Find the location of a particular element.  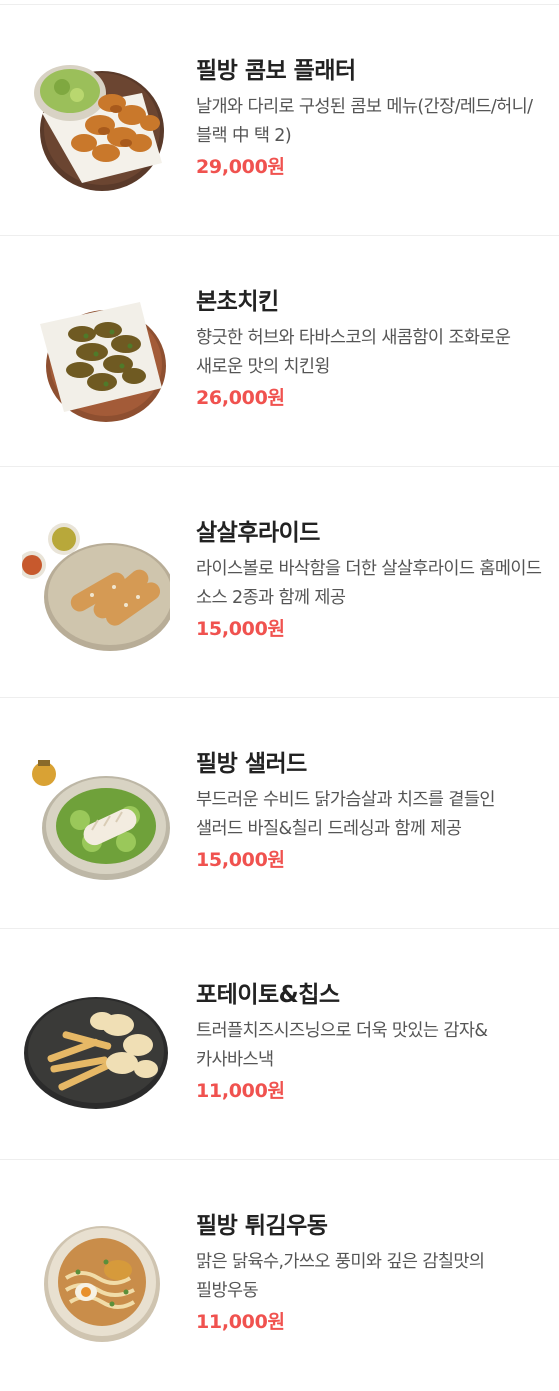

potato-chips-photo is located at coordinates (96, 1047).